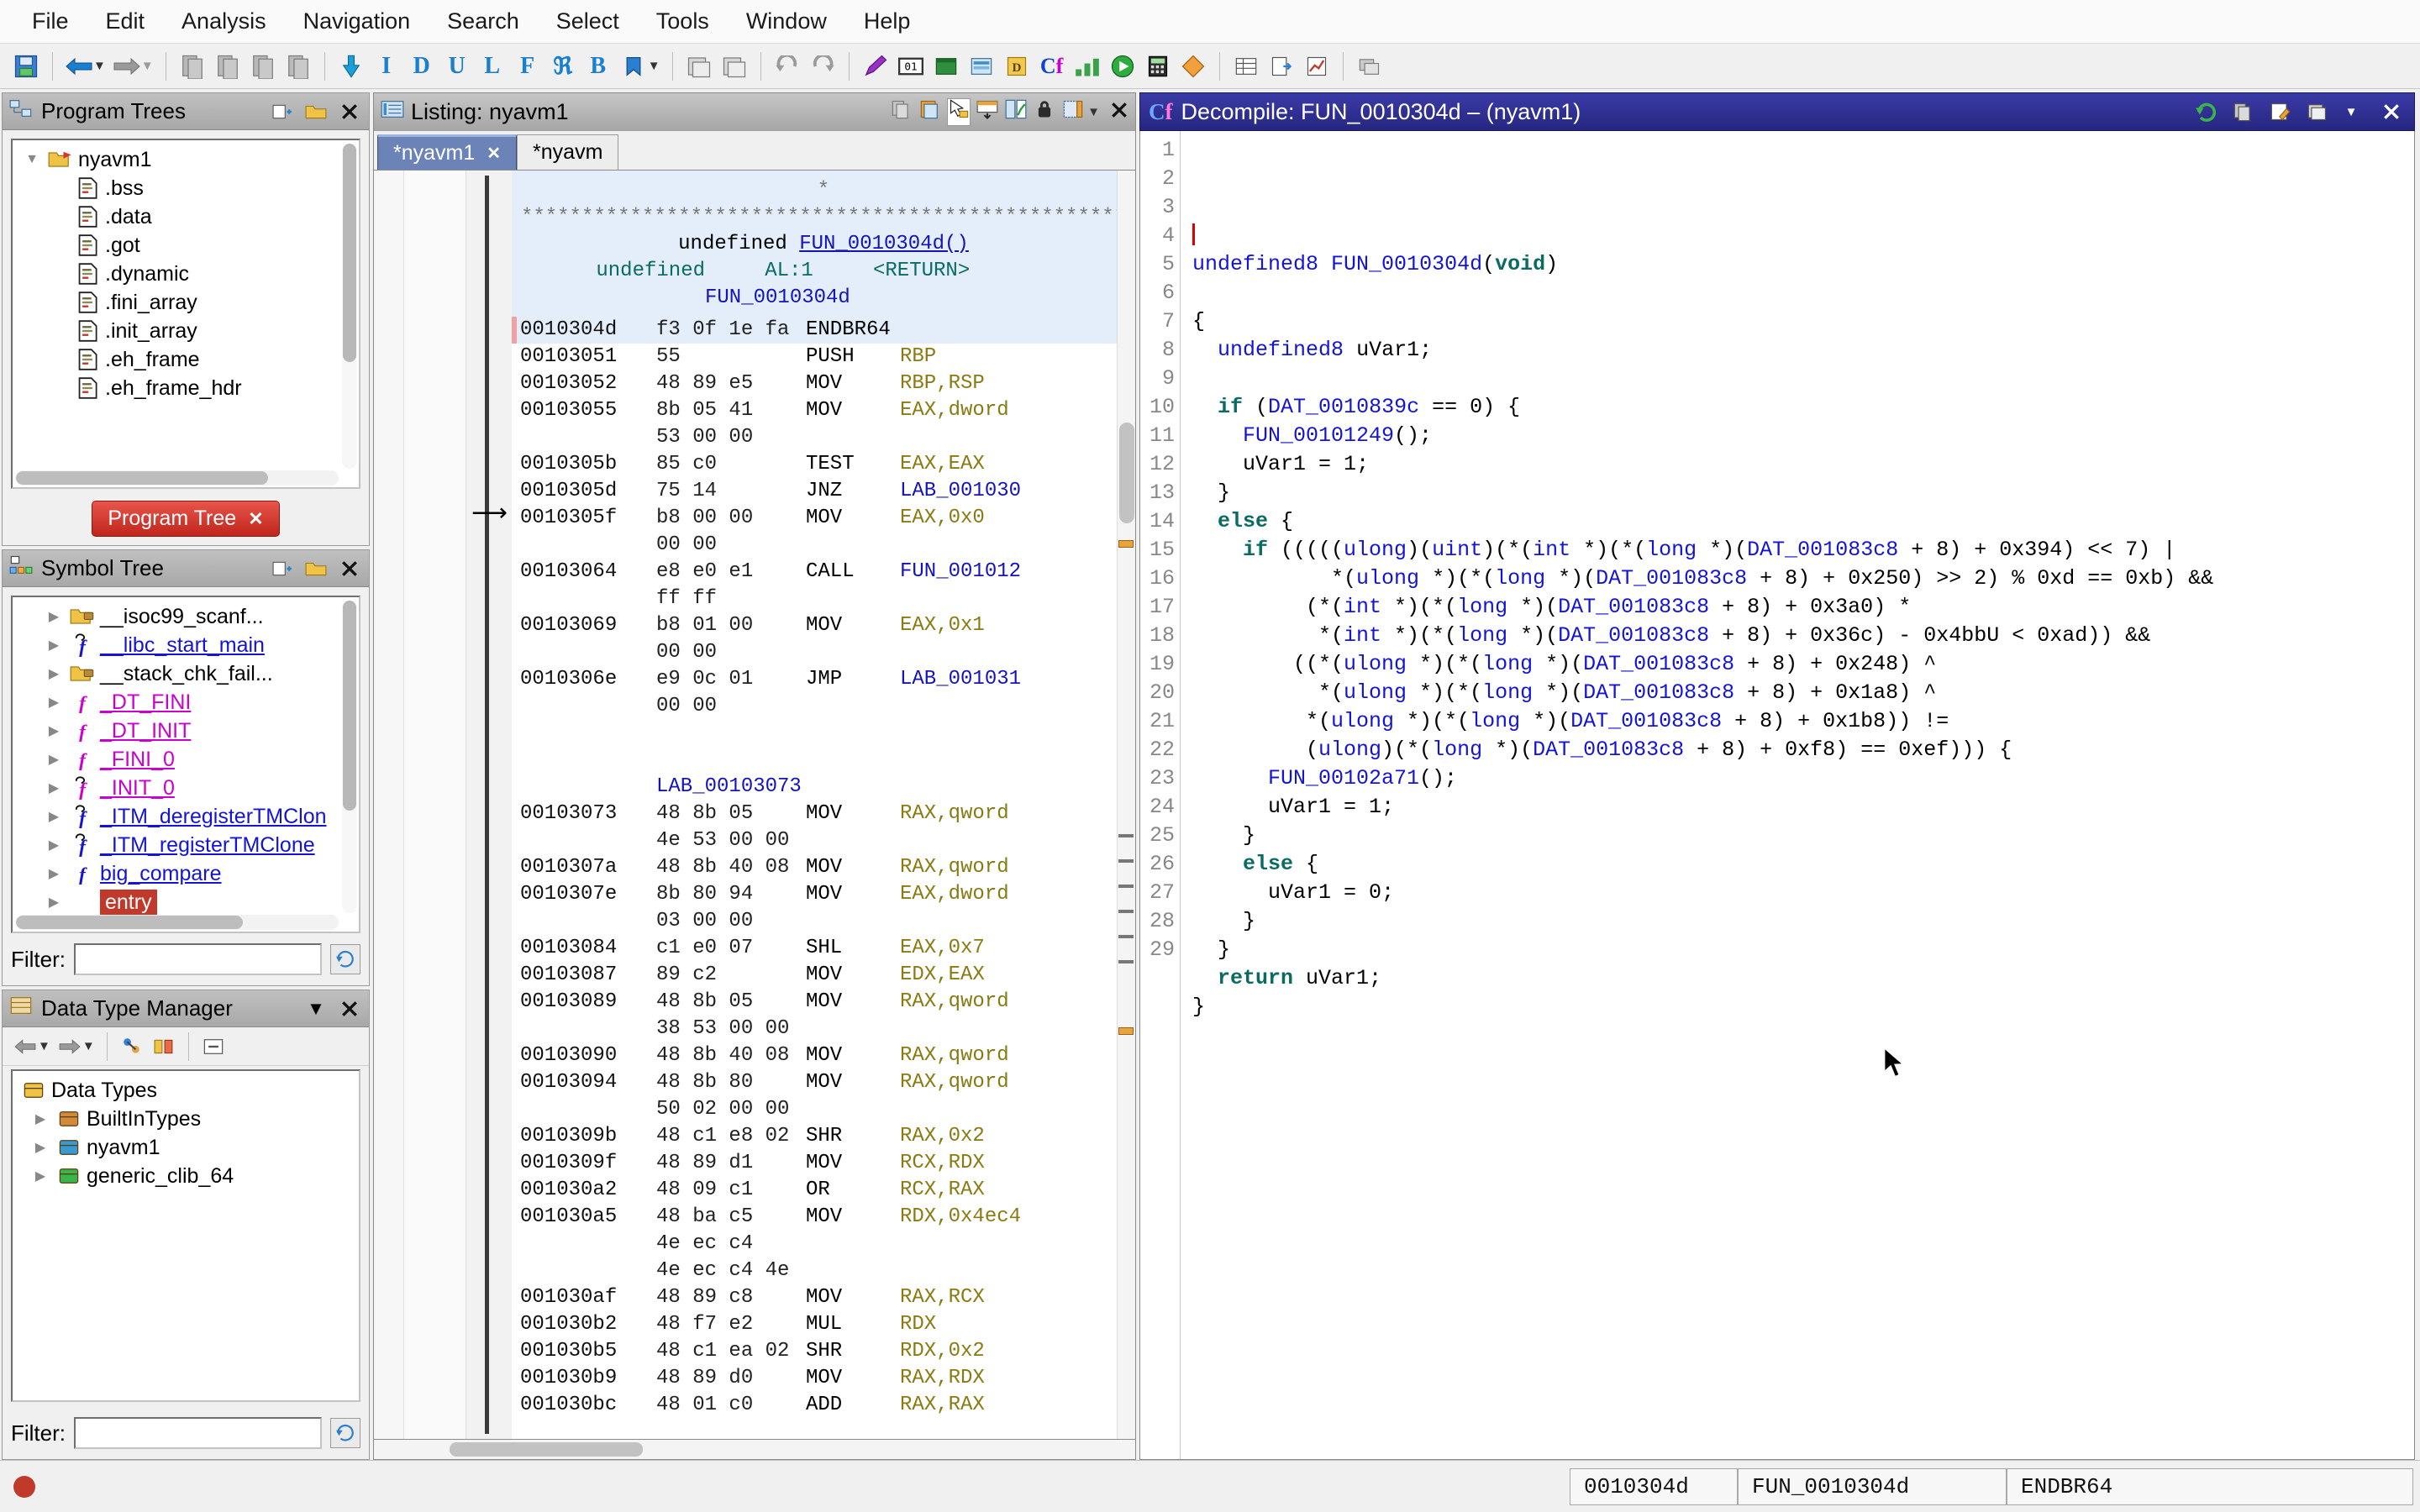 The image size is (2420, 1512). I want to click on decompile-code-line, so click(1803, 1035).